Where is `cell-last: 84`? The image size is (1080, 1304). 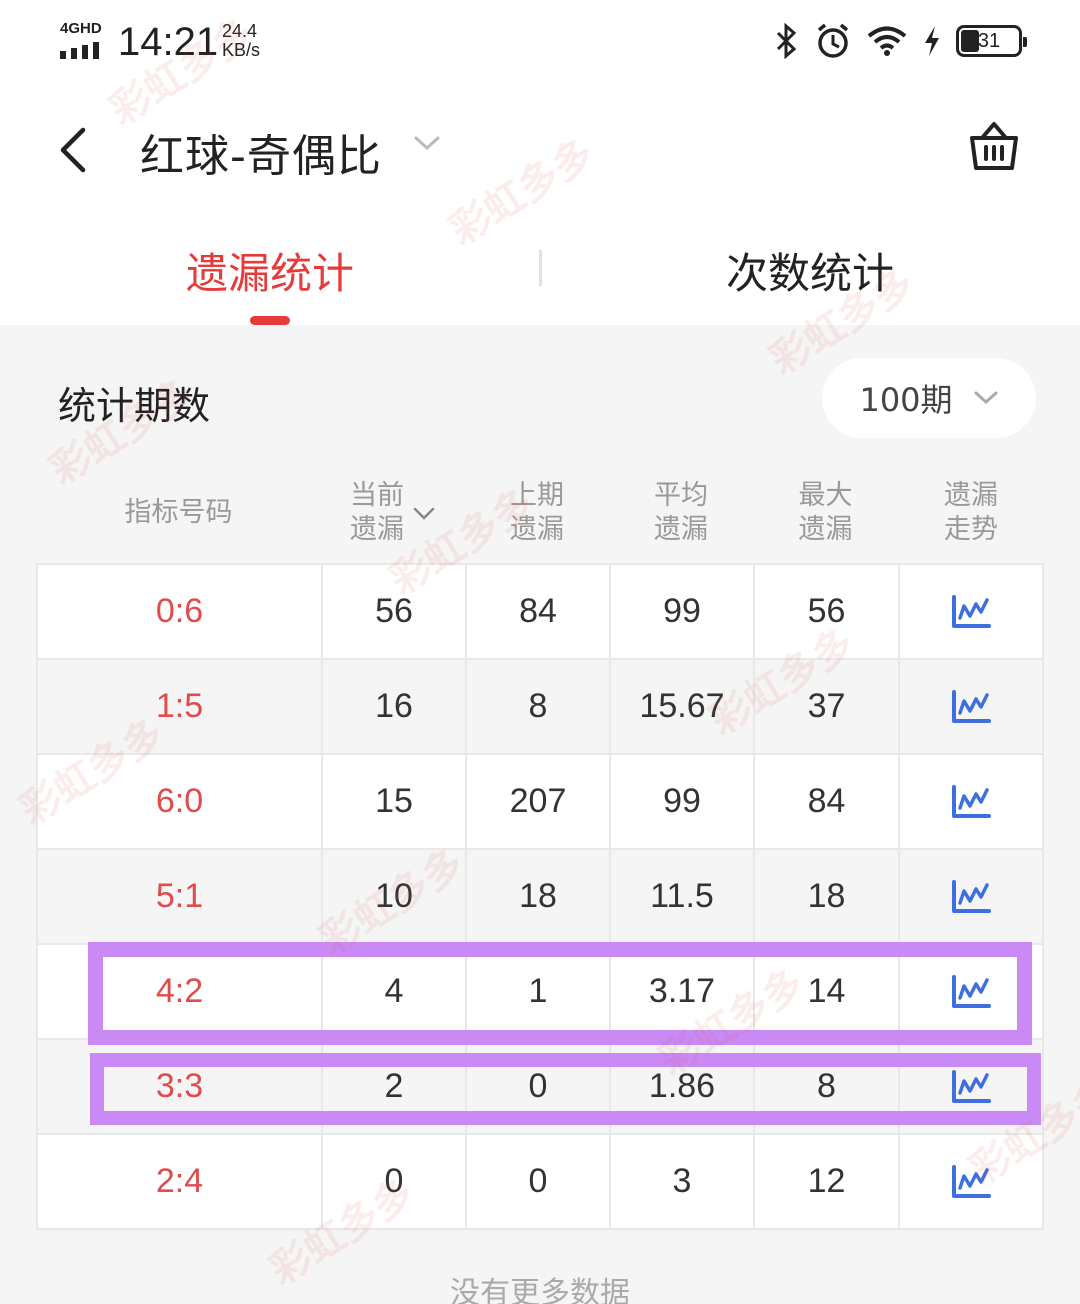 cell-last: 84 is located at coordinates (539, 611).